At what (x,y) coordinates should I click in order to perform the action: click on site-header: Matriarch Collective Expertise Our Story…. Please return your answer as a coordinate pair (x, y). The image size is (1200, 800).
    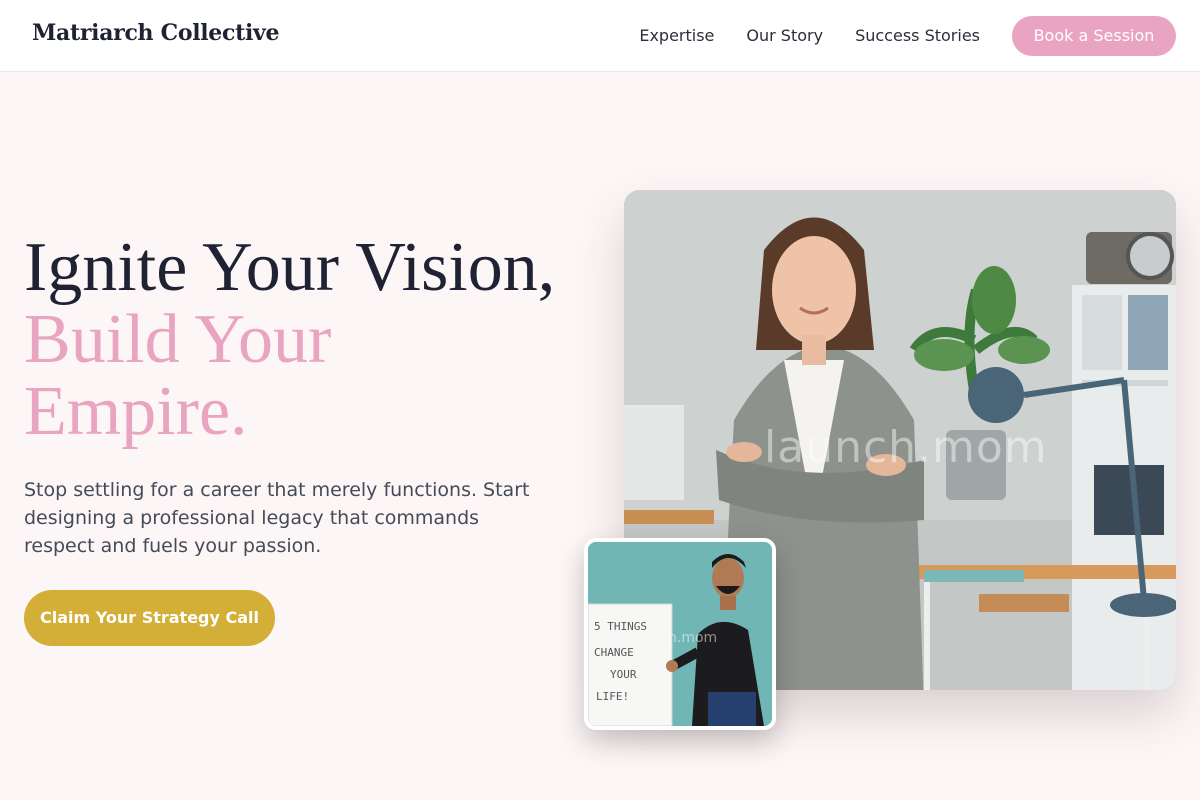
    Looking at the image, I should click on (600, 36).